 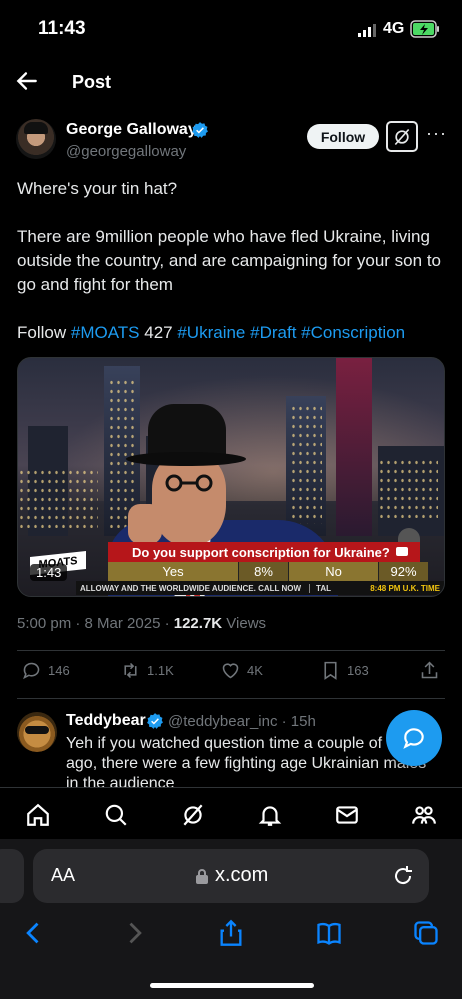 I want to click on address-bar: AA x.com, so click(x=231, y=876).